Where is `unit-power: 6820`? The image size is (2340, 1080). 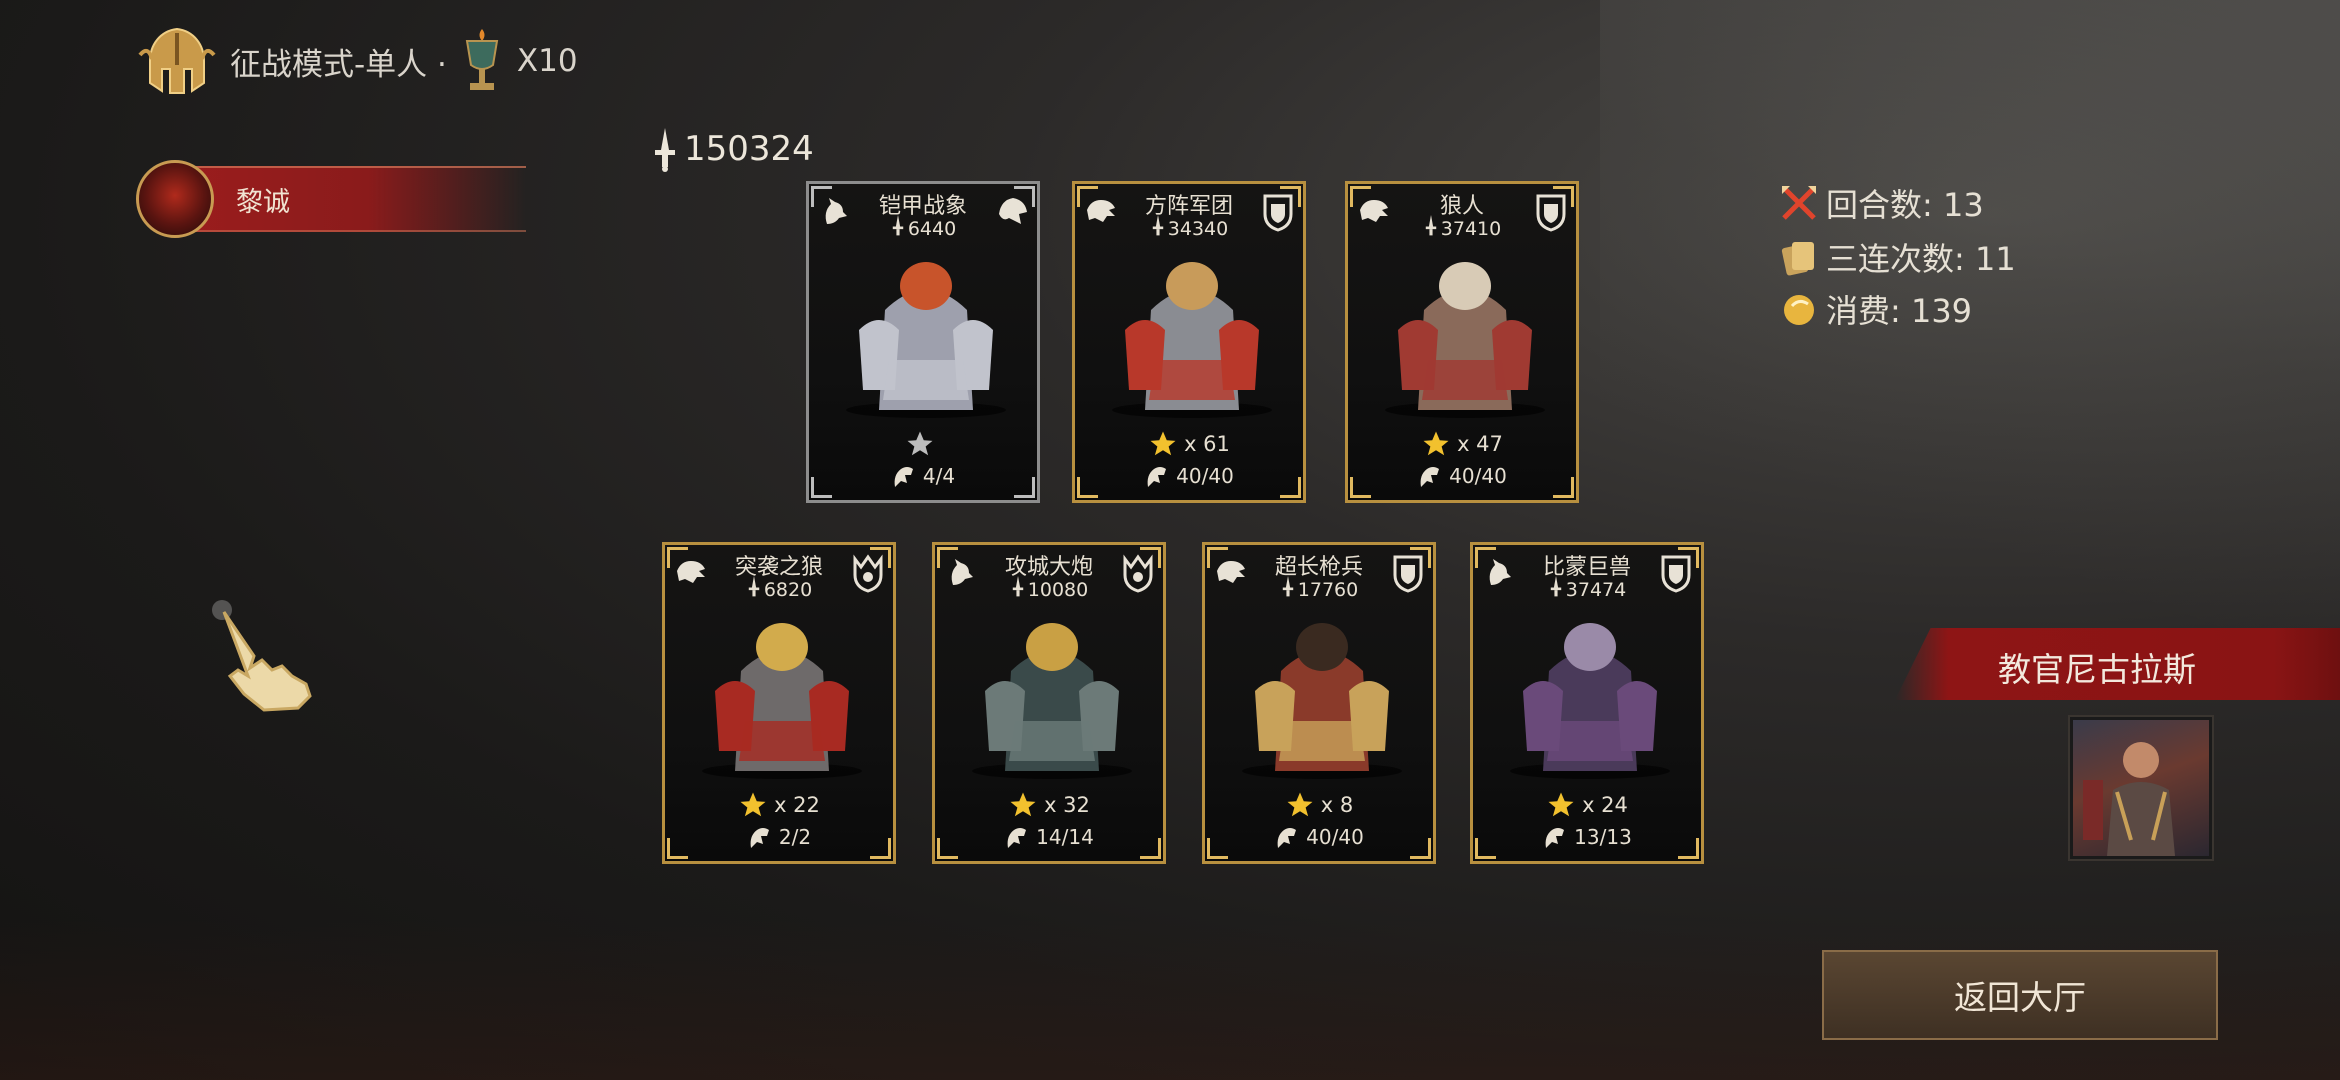 unit-power: 6820 is located at coordinates (779, 588).